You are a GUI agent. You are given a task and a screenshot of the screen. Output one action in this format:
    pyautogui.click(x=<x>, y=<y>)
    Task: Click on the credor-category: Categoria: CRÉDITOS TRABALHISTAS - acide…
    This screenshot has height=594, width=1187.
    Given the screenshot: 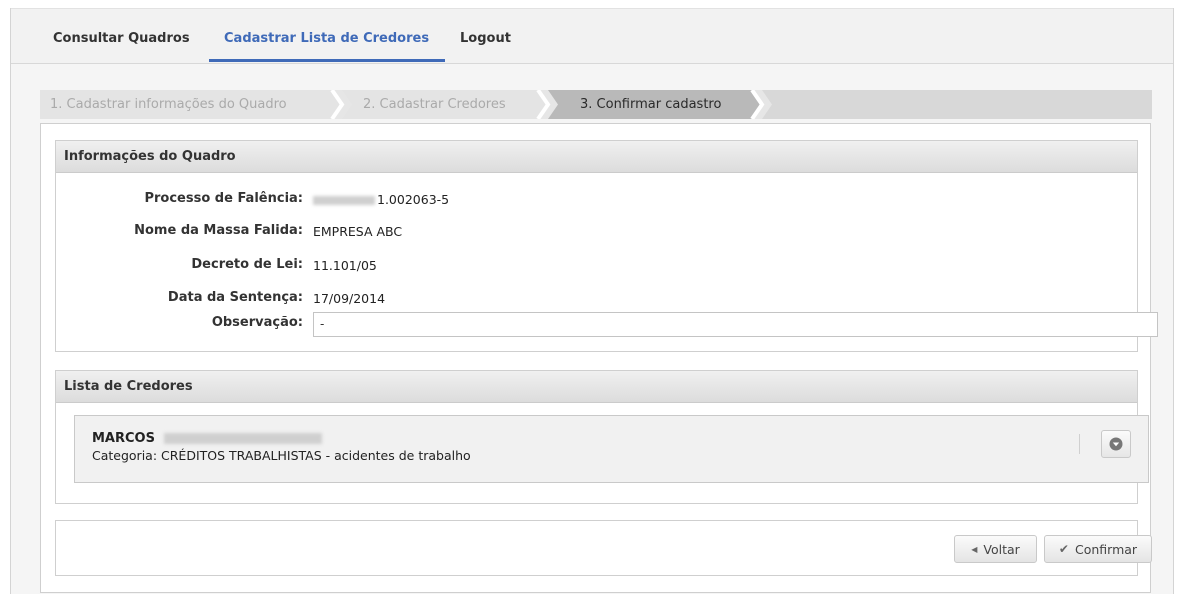 What is the action you would take?
    pyautogui.click(x=281, y=455)
    